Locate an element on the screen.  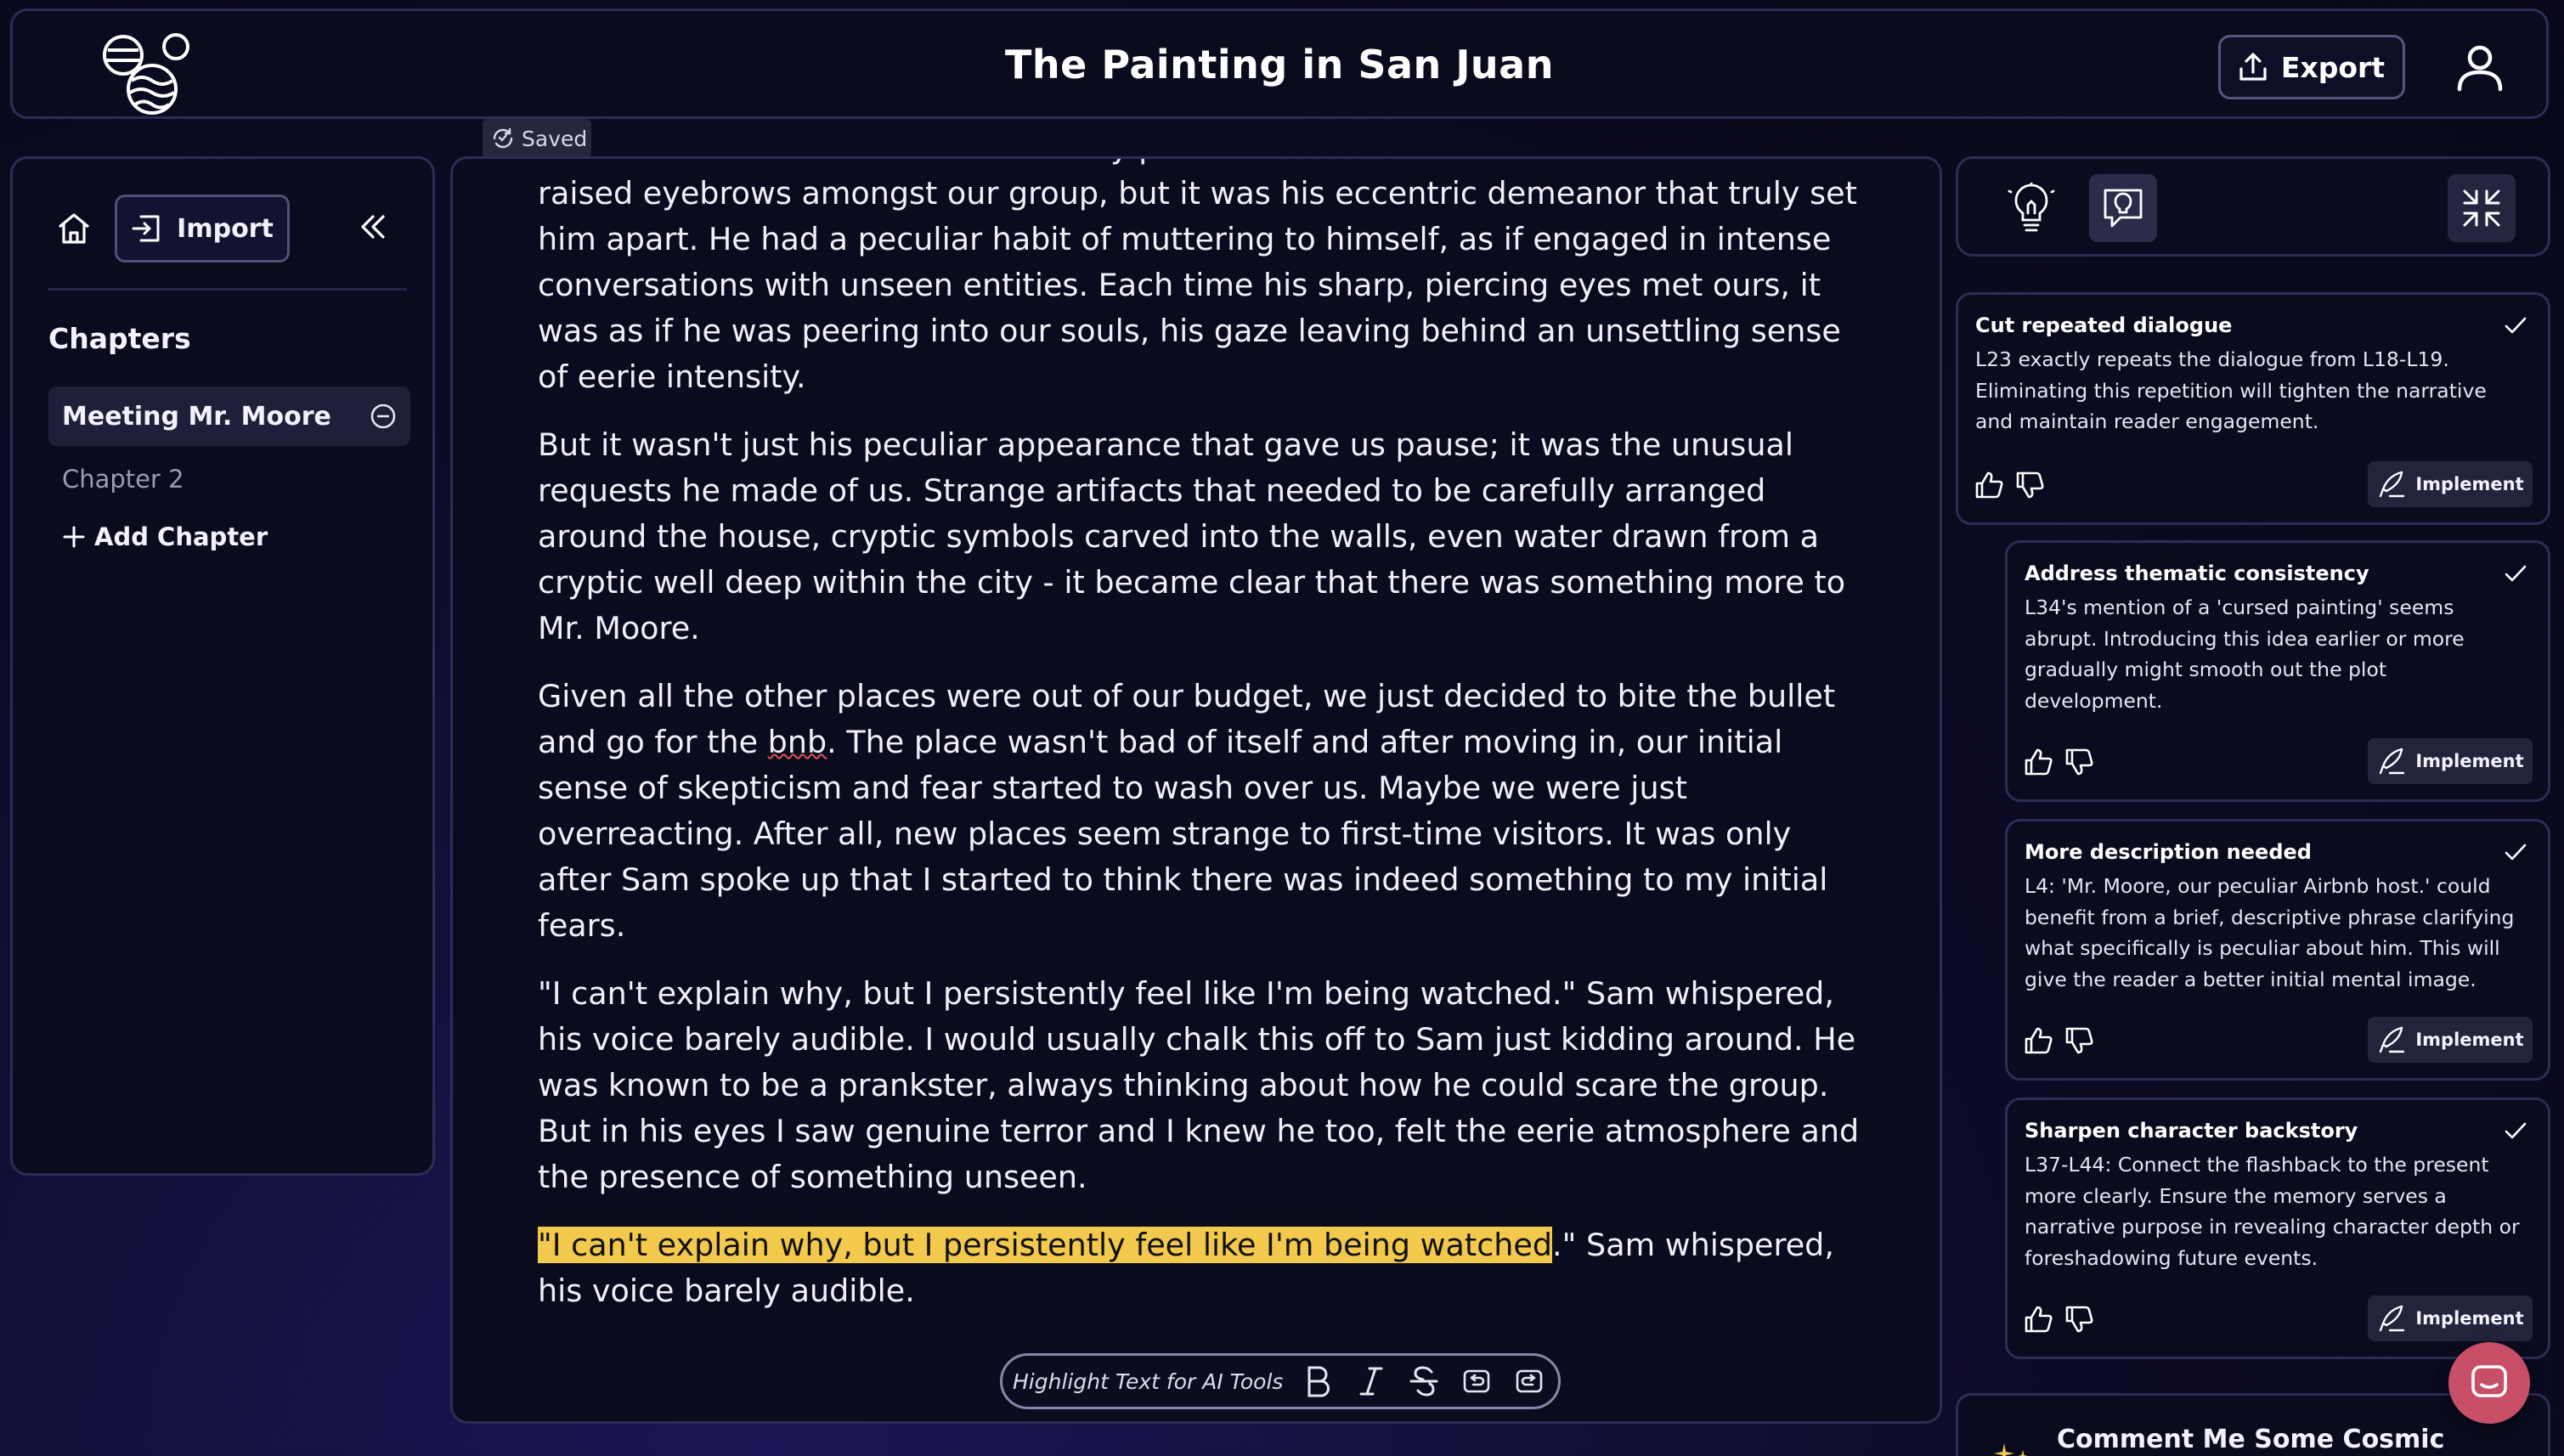
suggestion-title: Address thematic consistency is located at coordinates (2197, 574).